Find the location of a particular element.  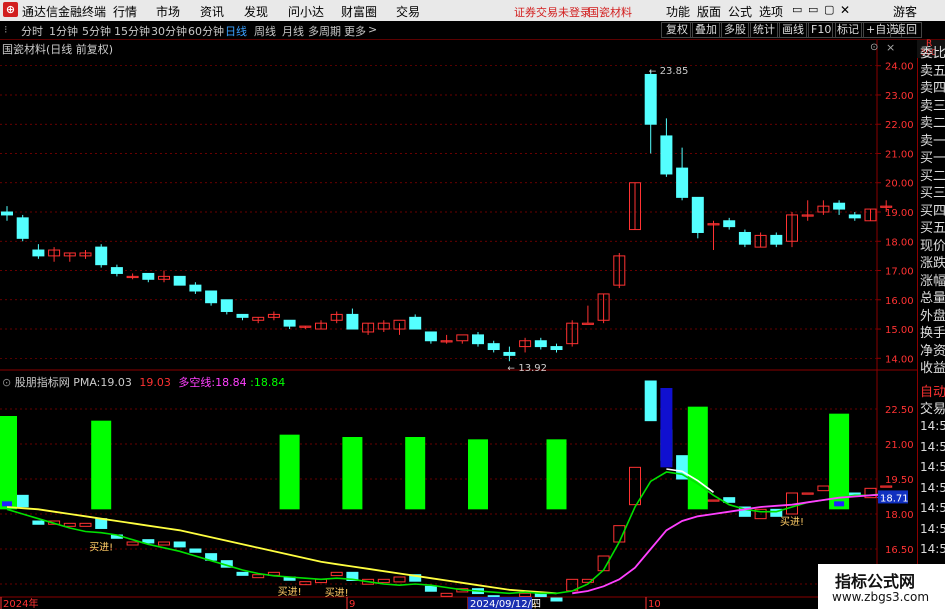

menu-gongneng: 功能 is located at coordinates (678, 11).